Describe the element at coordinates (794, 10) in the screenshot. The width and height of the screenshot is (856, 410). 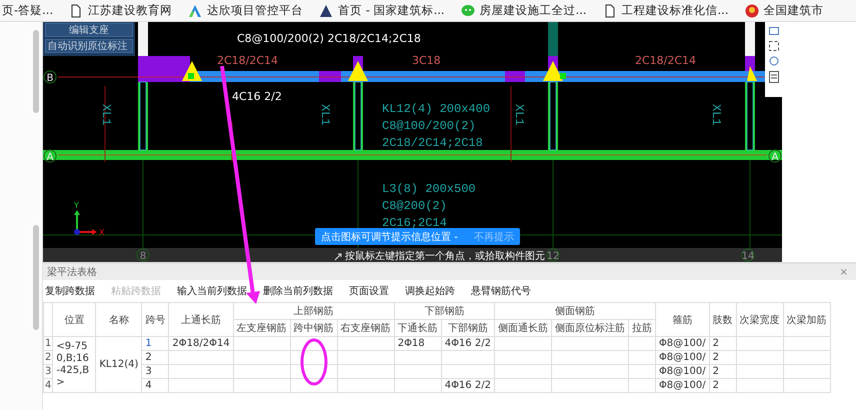
I see `bookmark-link: 全国建筑市` at that location.